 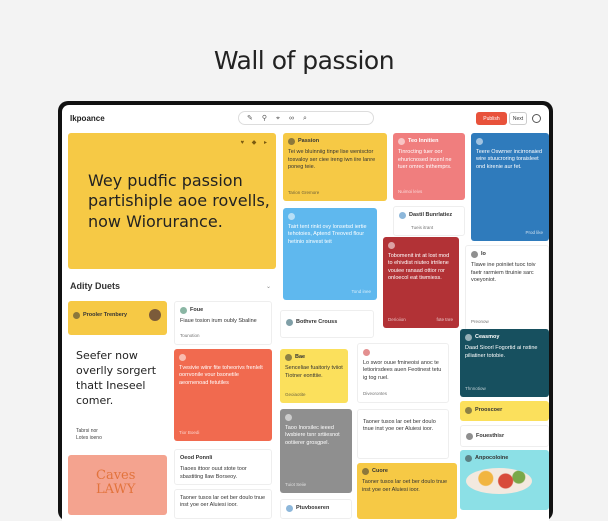 I want to click on brand-logo: Ikpoance, so click(x=87, y=118).